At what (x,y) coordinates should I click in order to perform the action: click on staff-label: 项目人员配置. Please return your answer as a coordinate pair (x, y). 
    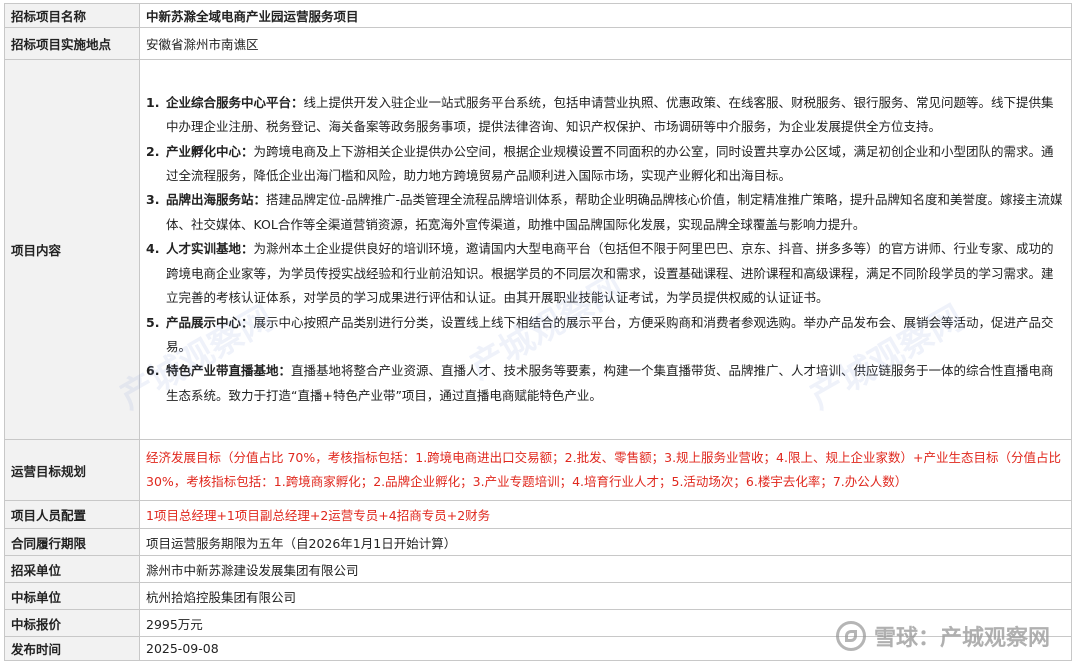
    Looking at the image, I should click on (72, 514).